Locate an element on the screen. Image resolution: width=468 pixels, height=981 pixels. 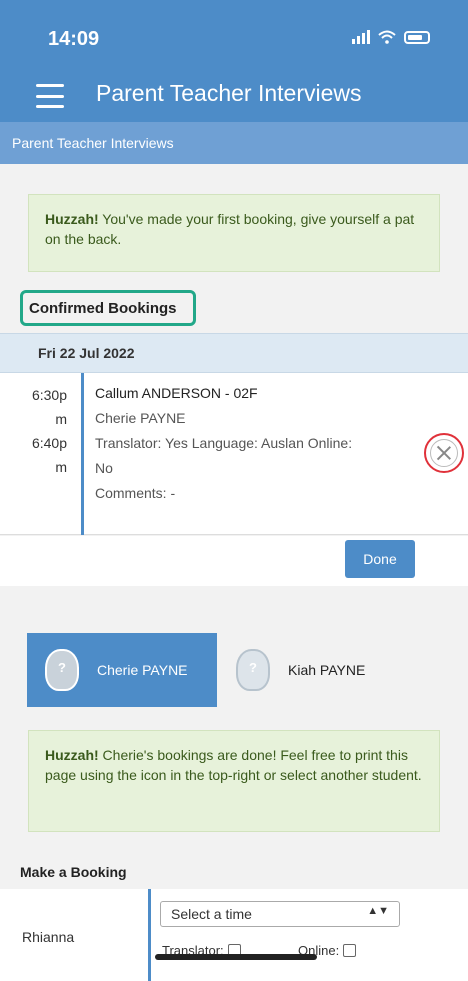
end-time-suffix: m is located at coordinates (61, 467).